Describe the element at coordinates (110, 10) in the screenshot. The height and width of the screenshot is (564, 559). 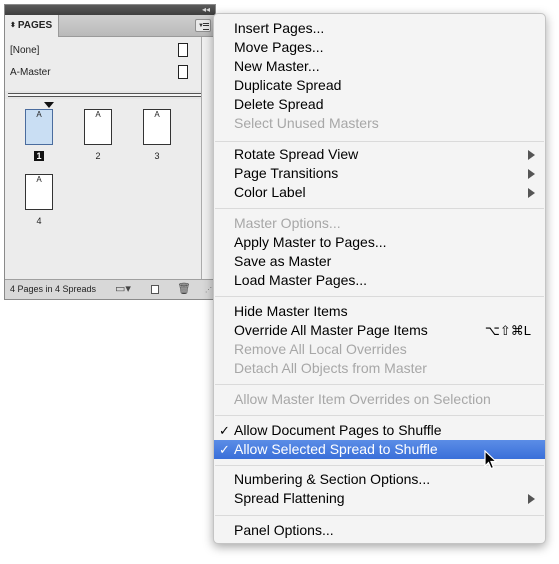
I see `panel-title-bar: ◂◂` at that location.